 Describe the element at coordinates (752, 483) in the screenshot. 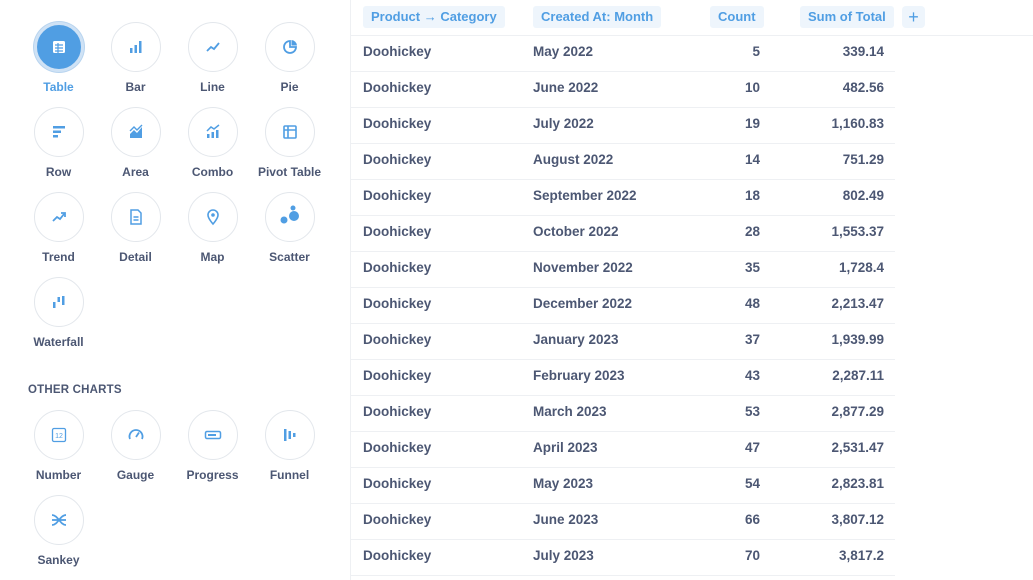

I see `cell-count: 54` at that location.